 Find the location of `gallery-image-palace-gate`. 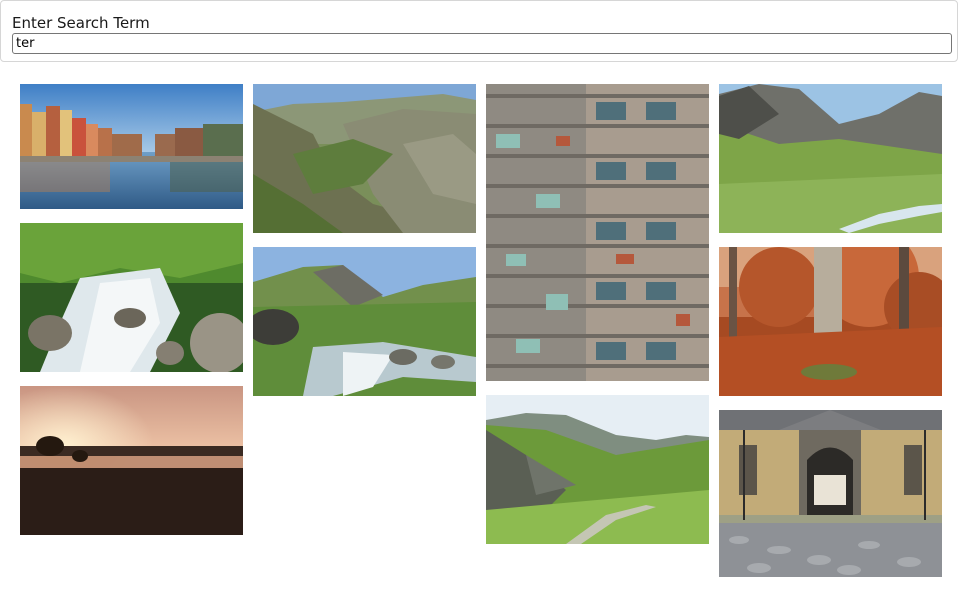

gallery-image-palace-gate is located at coordinates (830, 493).